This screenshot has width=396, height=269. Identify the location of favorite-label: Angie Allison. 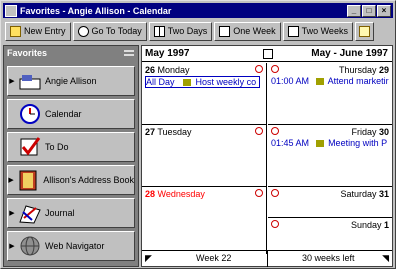
(71, 81).